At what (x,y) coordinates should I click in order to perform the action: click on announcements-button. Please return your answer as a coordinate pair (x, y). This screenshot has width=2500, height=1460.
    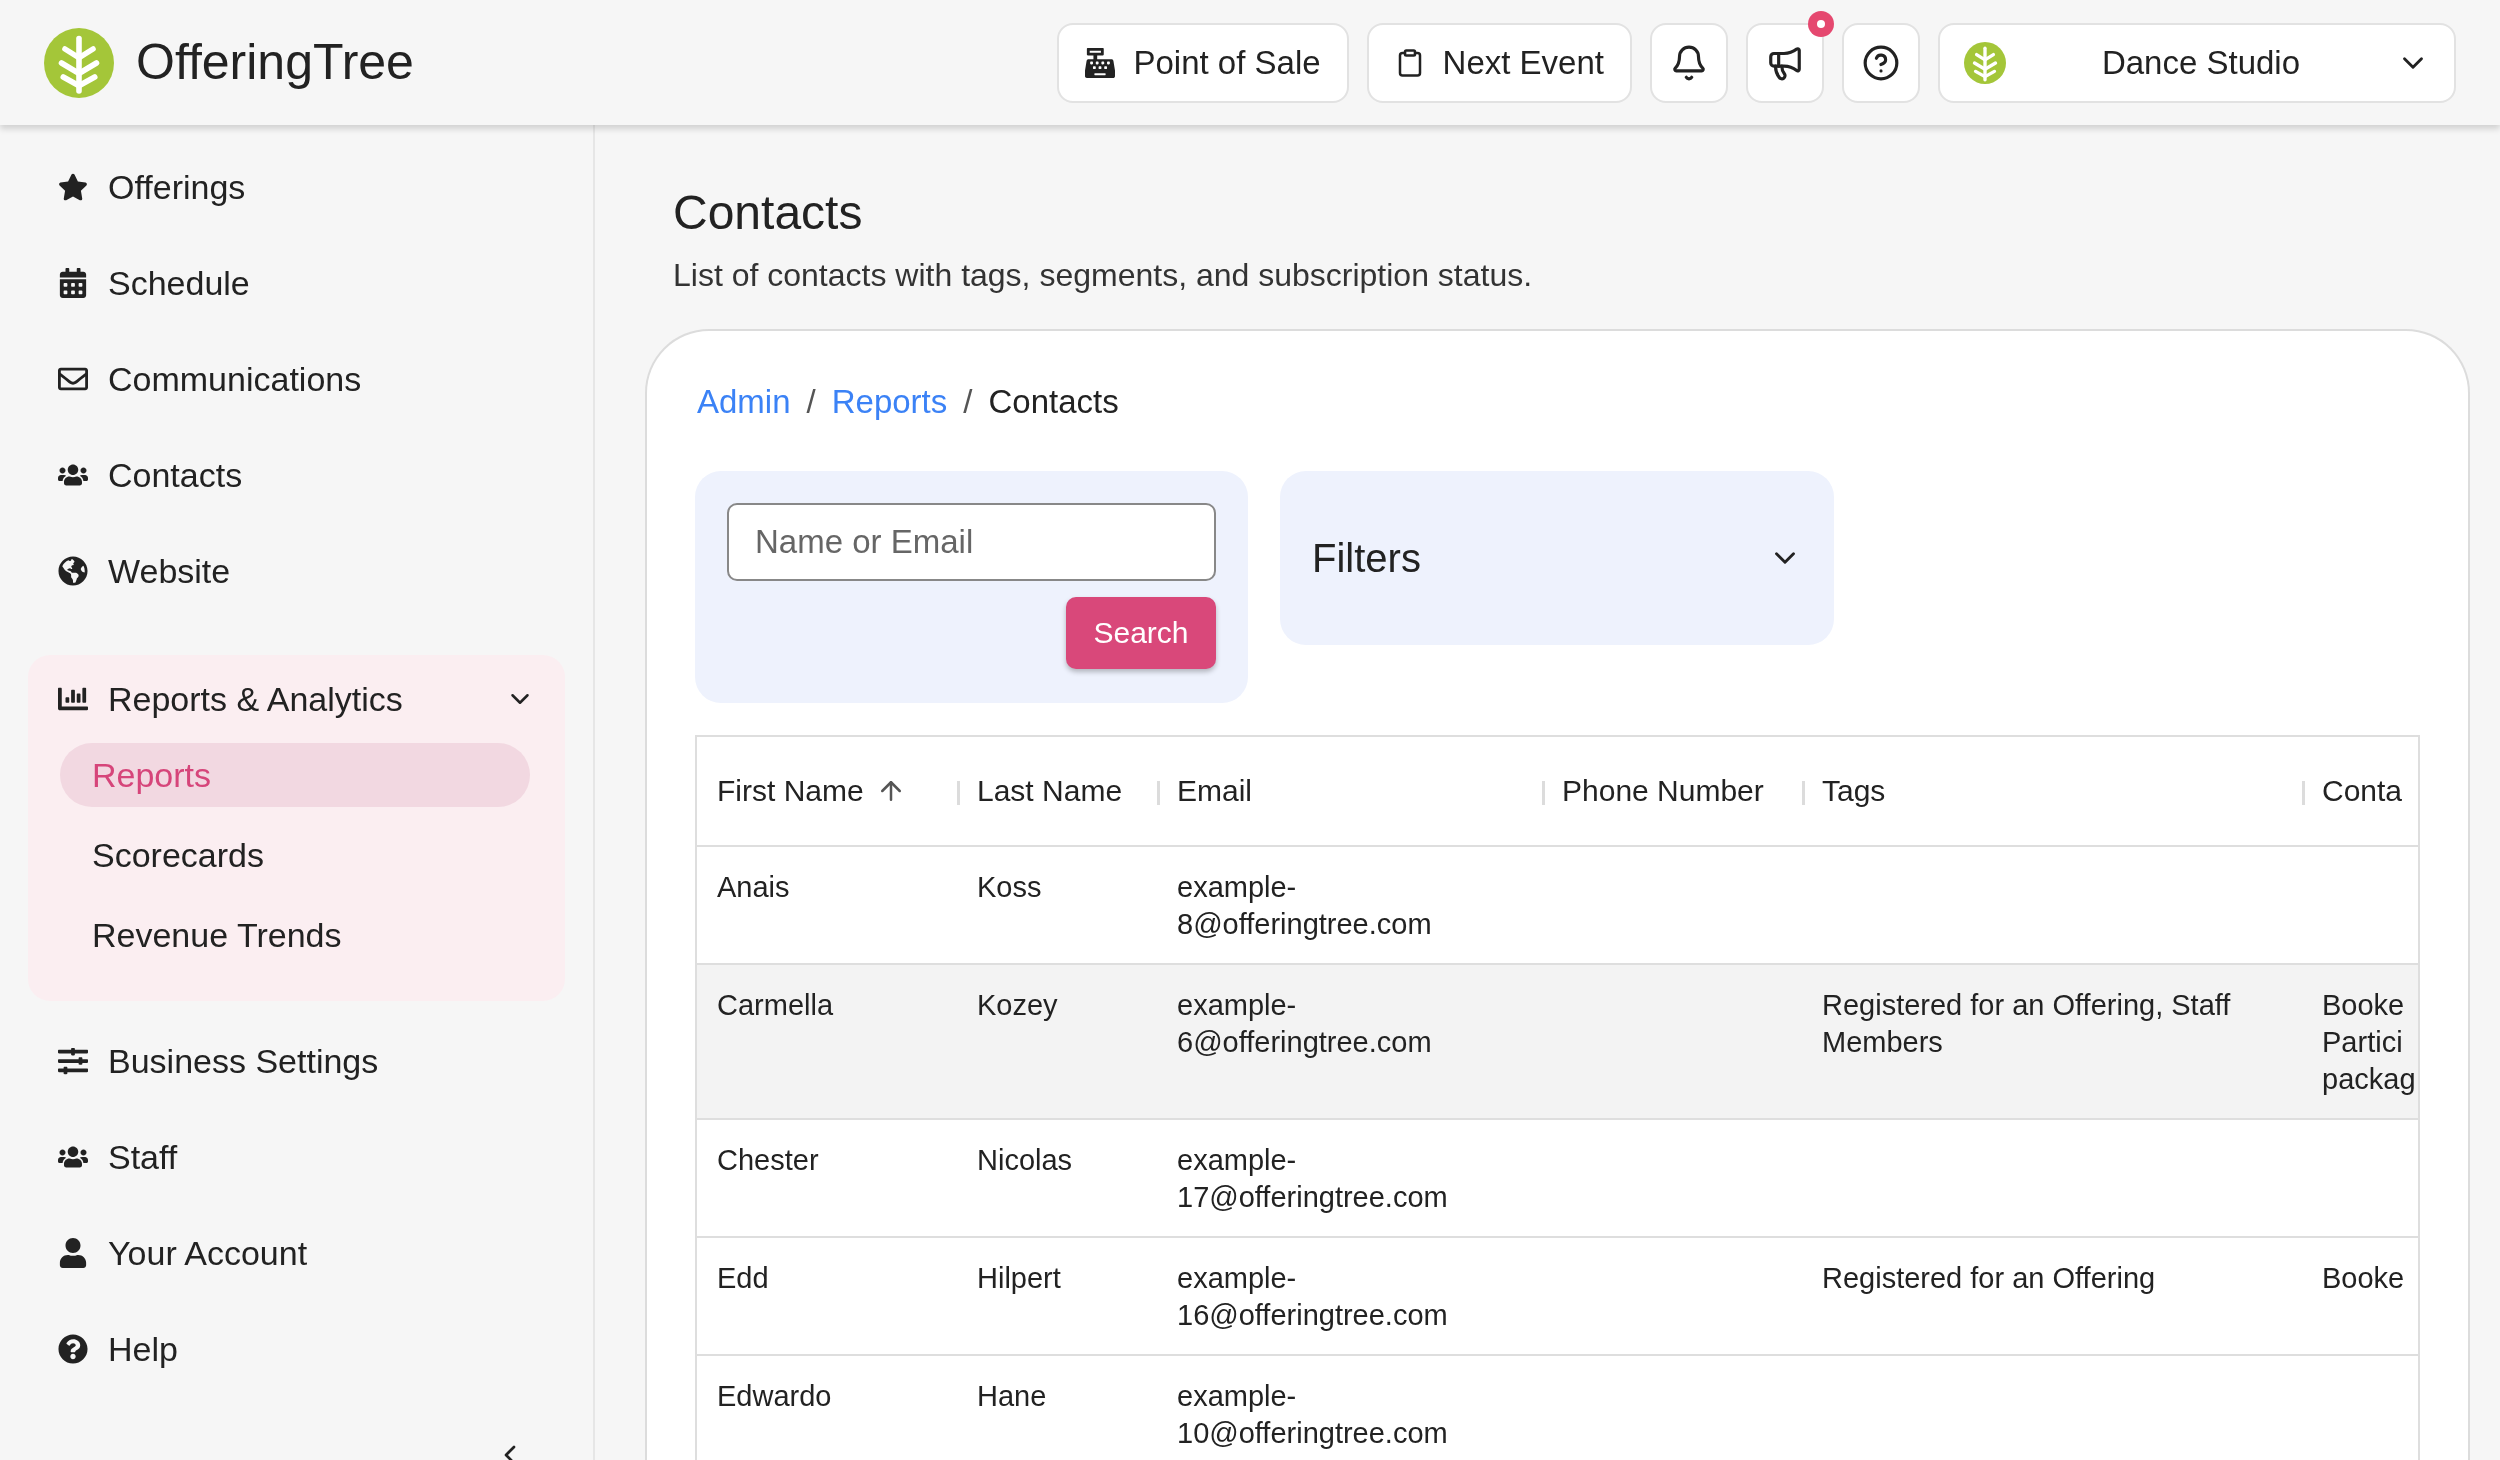
    Looking at the image, I should click on (1785, 62).